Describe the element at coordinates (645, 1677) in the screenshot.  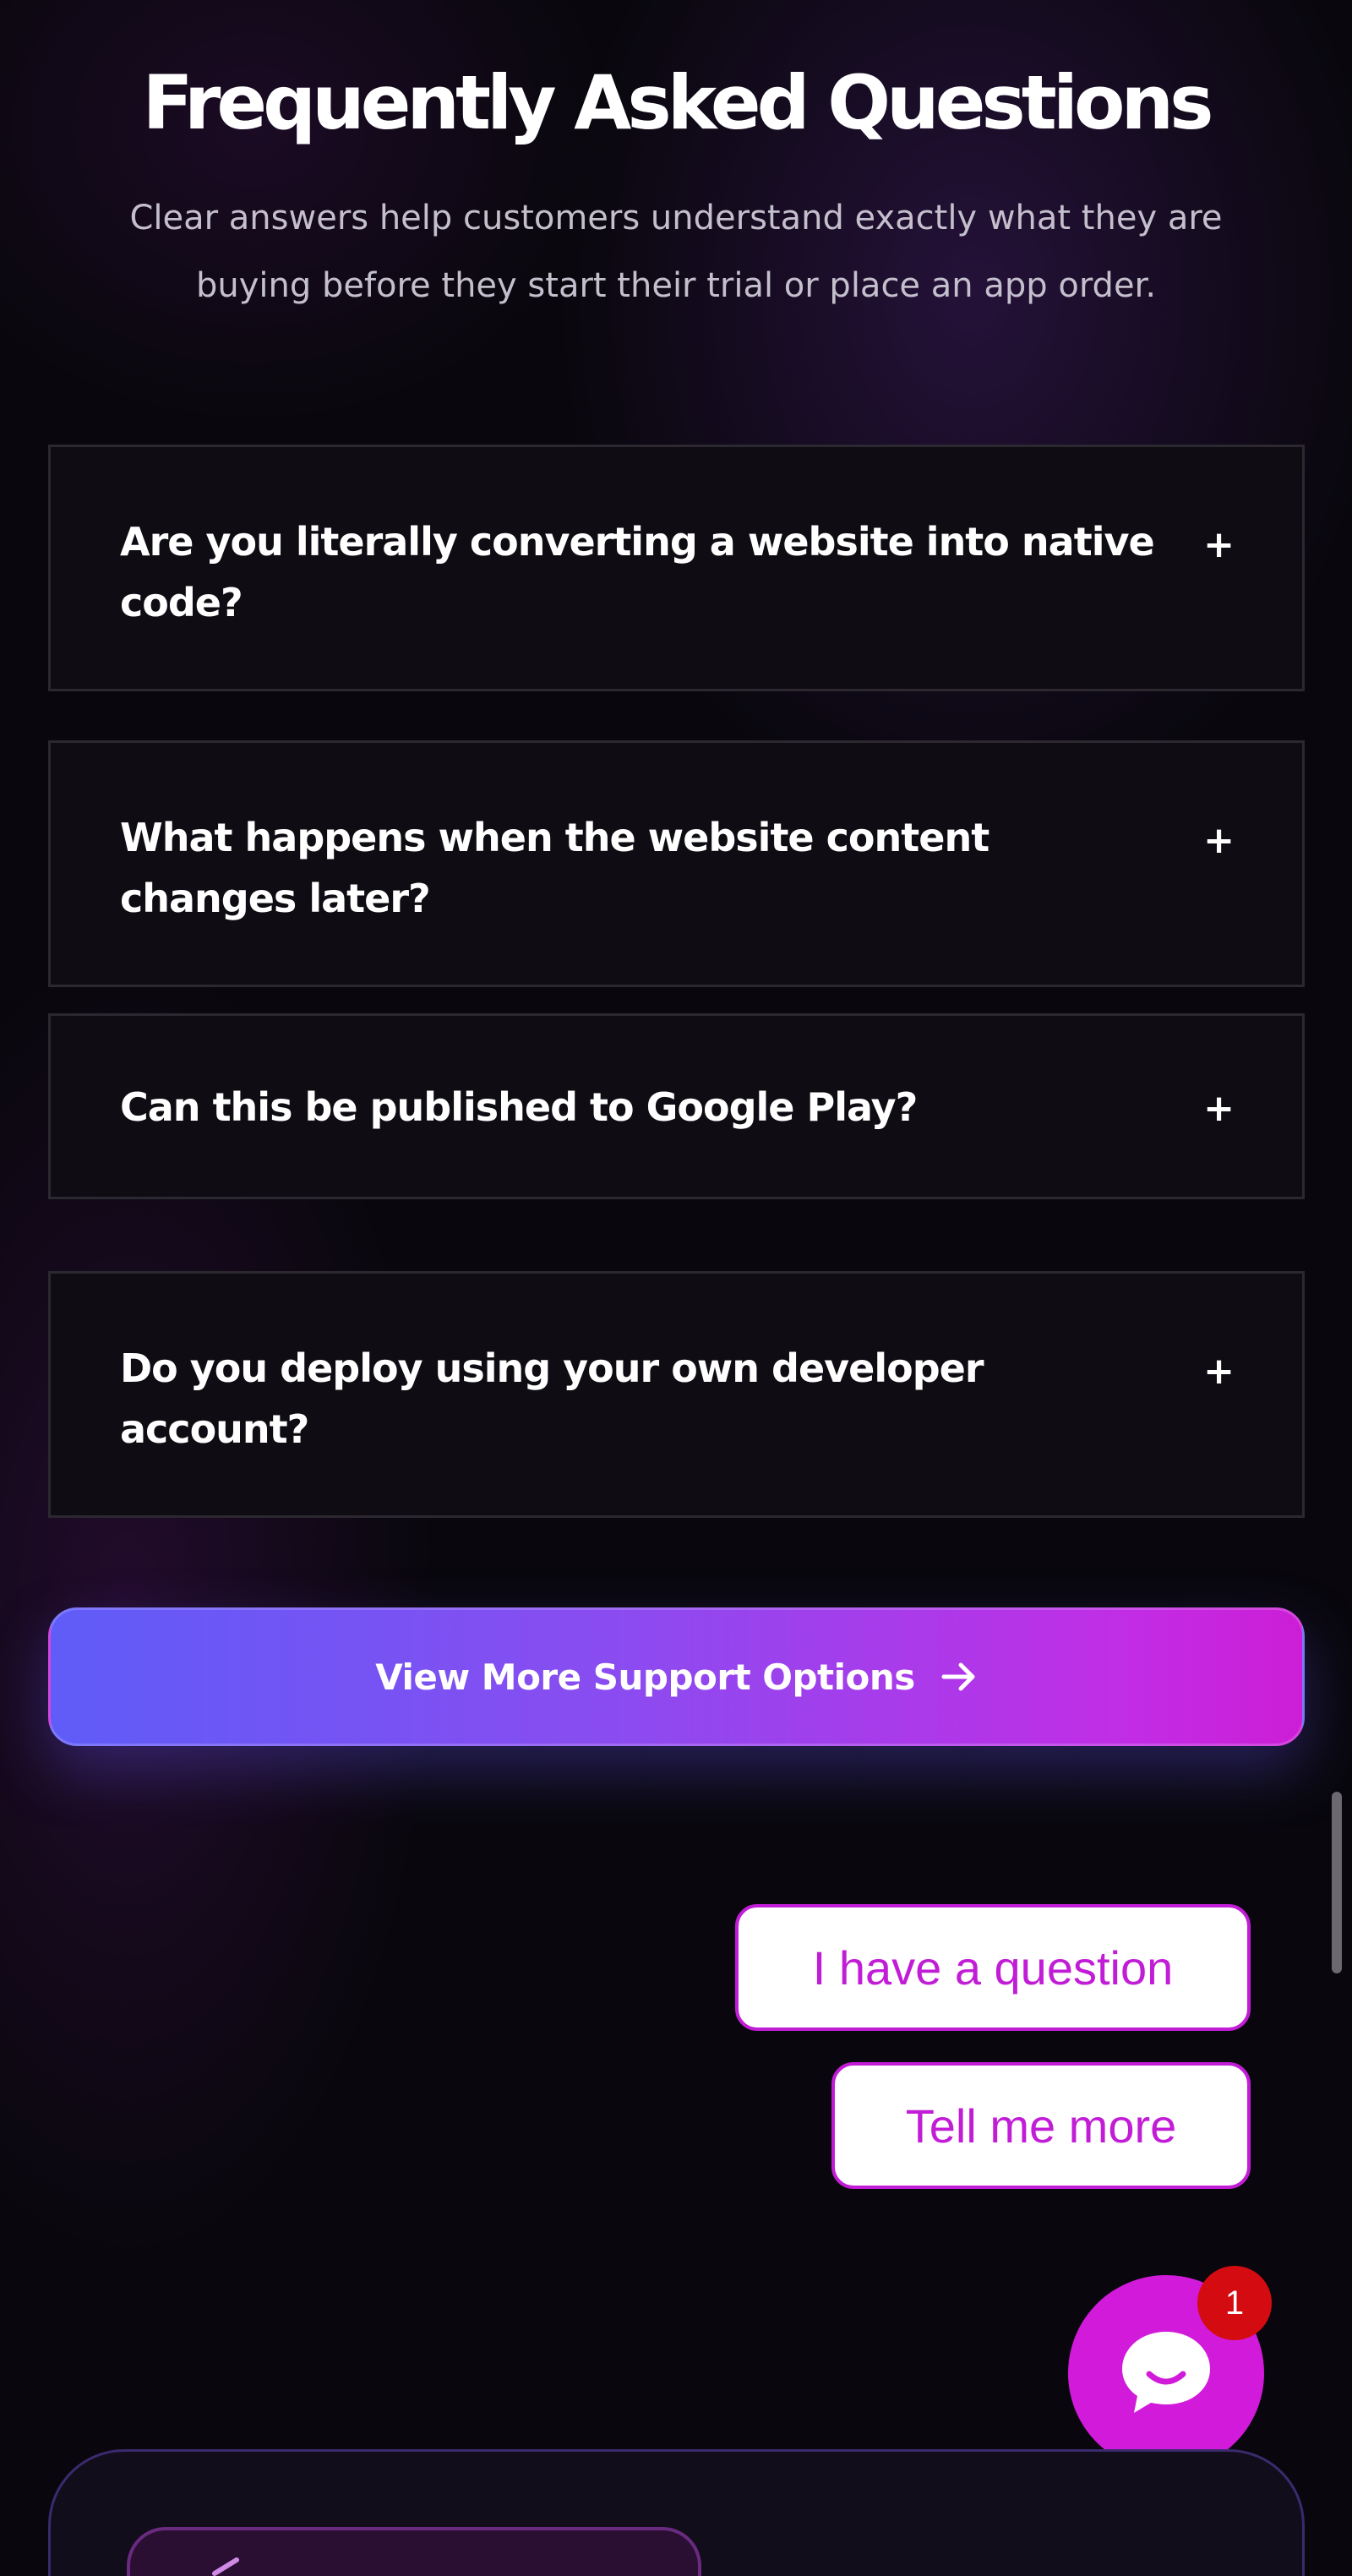
I see `cta-label: View More Support Options` at that location.